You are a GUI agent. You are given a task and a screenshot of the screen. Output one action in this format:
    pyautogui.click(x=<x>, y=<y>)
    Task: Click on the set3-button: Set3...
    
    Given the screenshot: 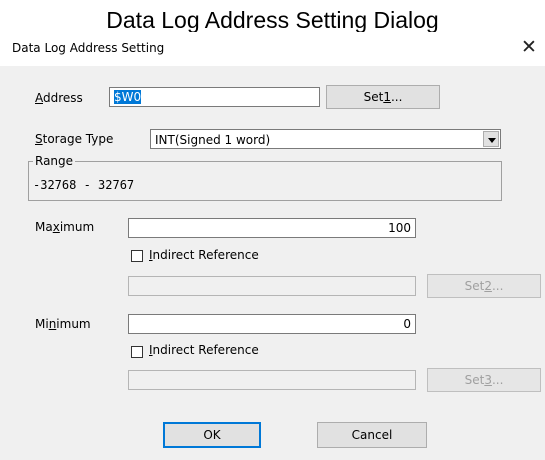 What is the action you would take?
    pyautogui.click(x=484, y=380)
    